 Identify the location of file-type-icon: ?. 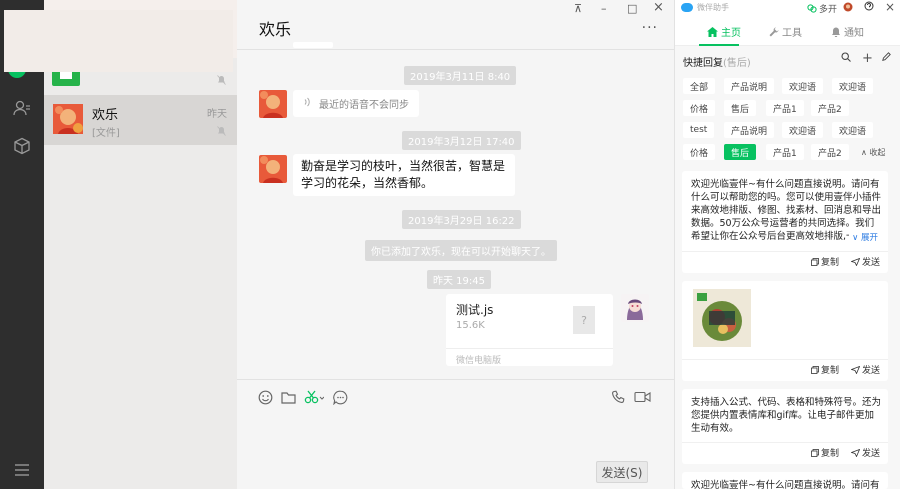
(584, 320).